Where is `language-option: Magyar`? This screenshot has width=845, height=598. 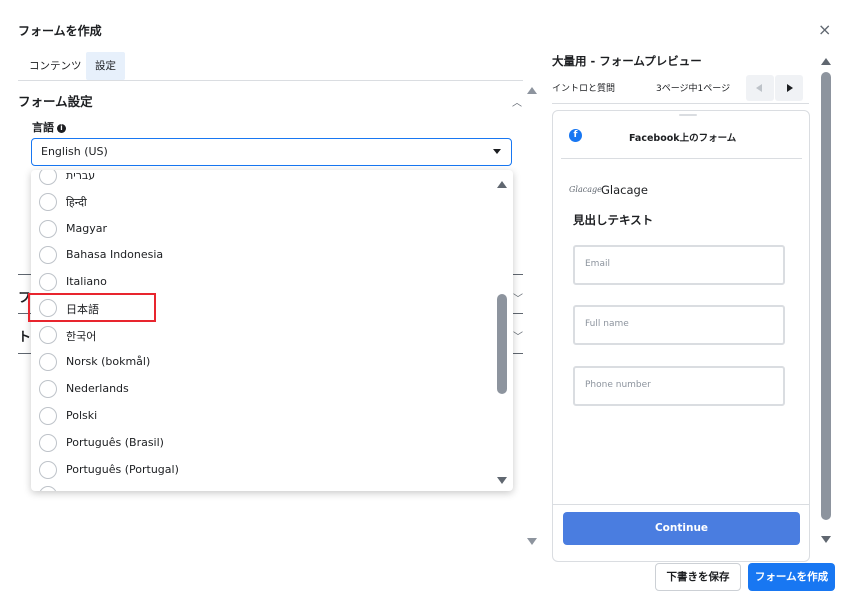 language-option: Magyar is located at coordinates (259, 229).